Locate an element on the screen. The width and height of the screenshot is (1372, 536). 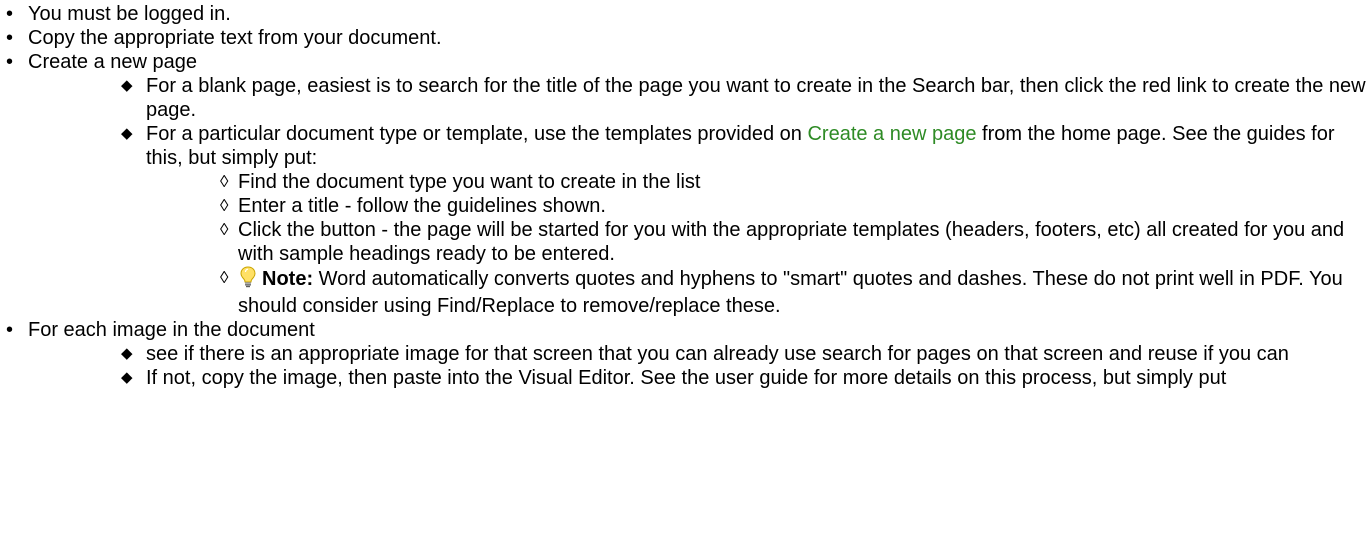
note-label: Note: is located at coordinates (288, 279).